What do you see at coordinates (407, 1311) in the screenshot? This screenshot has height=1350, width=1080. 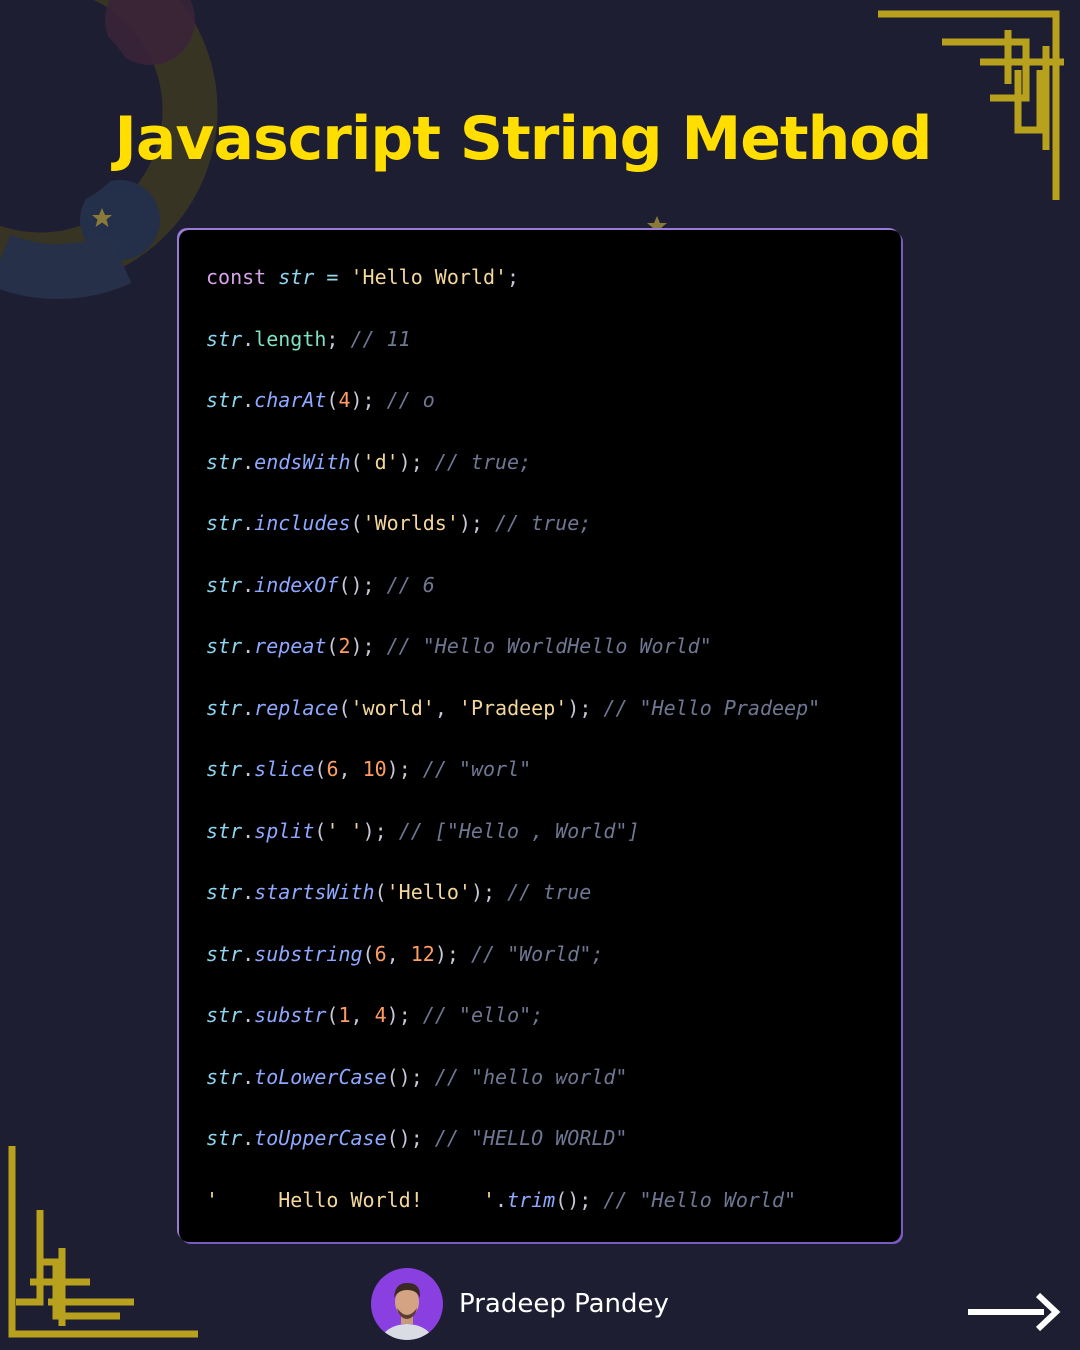 I see `person-avatar-icon` at bounding box center [407, 1311].